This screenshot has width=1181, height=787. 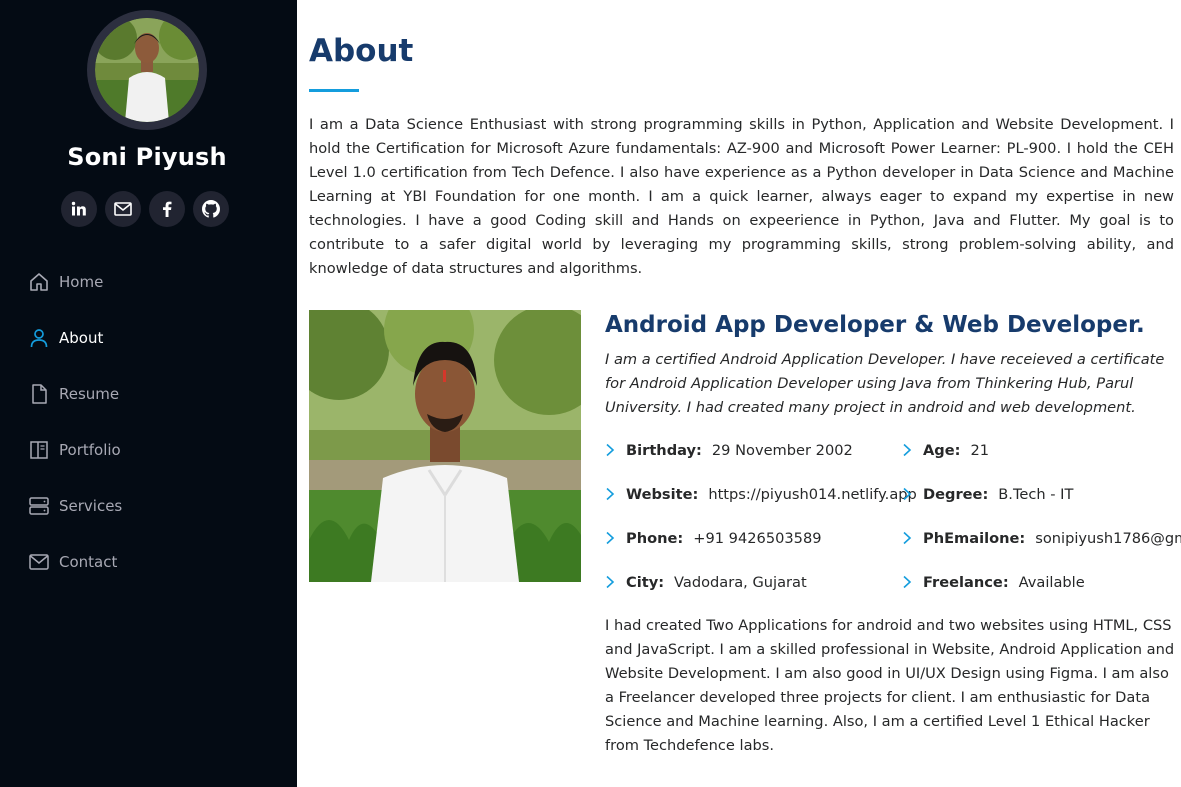 I want to click on social-links, so click(x=145, y=209).